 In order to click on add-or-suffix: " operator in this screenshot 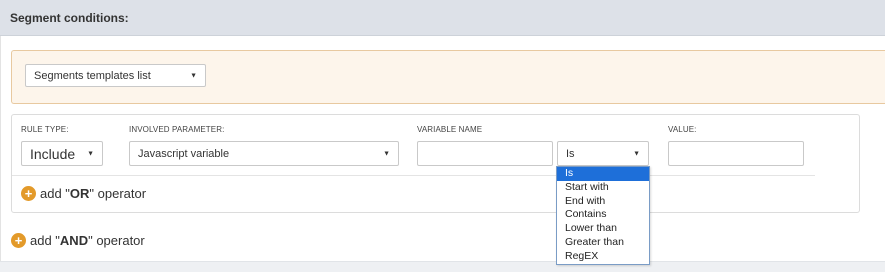, I will do `click(118, 193)`.